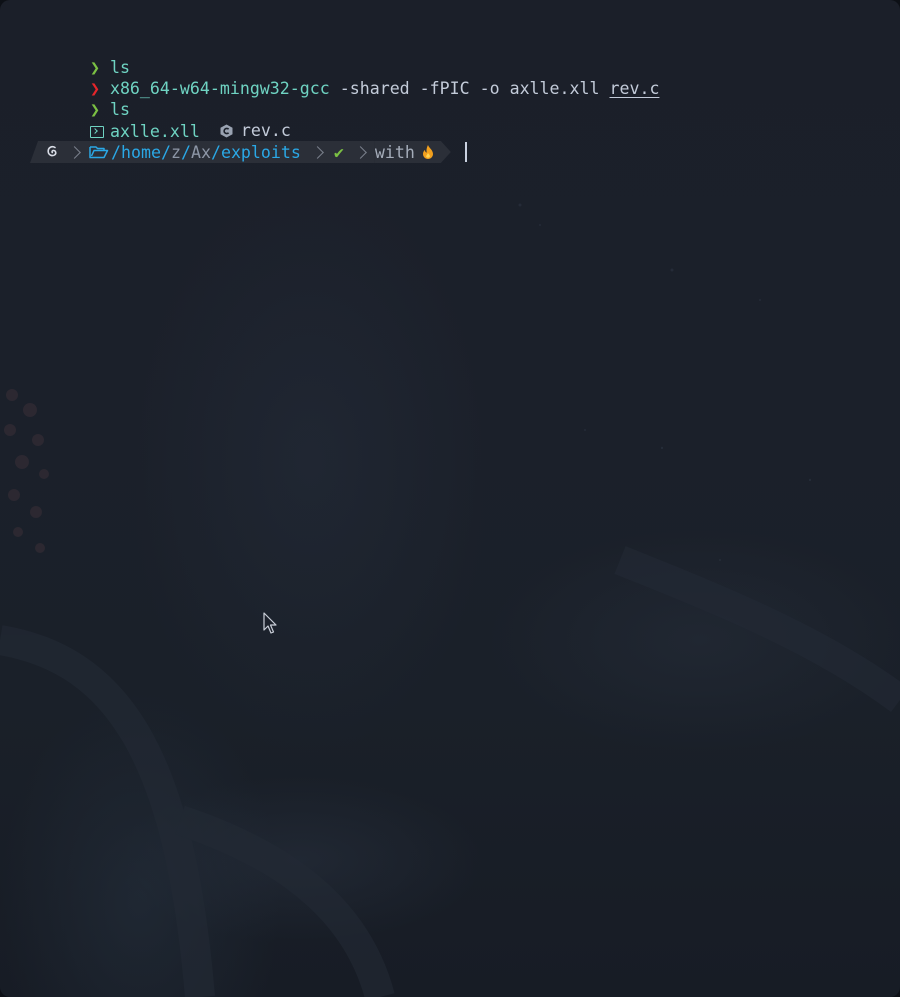 This screenshot has height=997, width=900. I want to click on path-dir: Ax, so click(200, 152).